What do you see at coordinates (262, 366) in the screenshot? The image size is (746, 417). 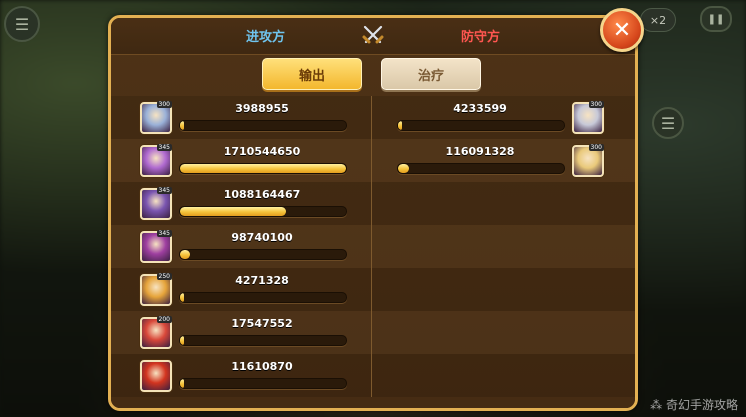 I see `attacker-value: 11610870` at bounding box center [262, 366].